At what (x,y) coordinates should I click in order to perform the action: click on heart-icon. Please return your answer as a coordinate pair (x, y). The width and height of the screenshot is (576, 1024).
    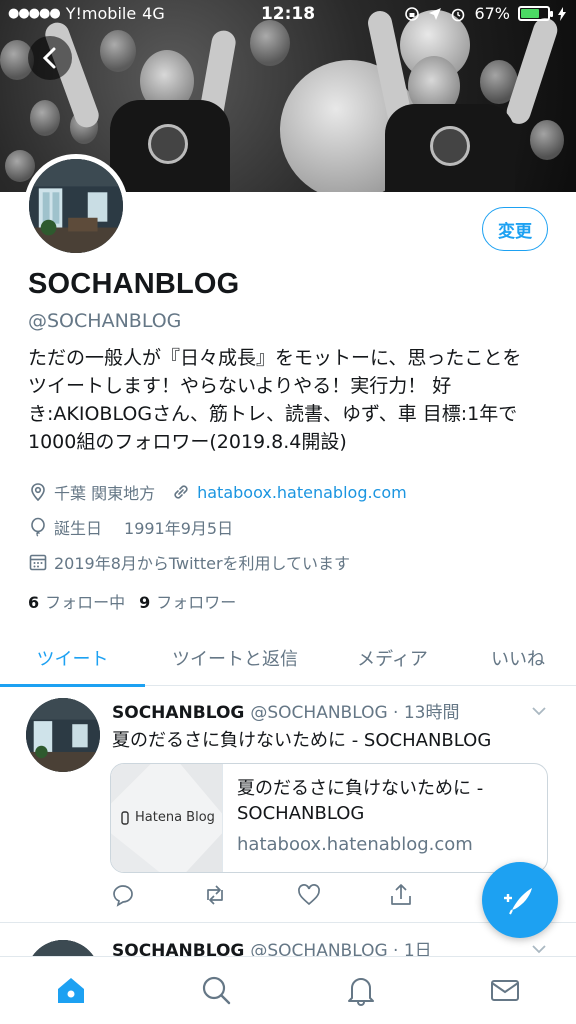
    Looking at the image, I should click on (309, 895).